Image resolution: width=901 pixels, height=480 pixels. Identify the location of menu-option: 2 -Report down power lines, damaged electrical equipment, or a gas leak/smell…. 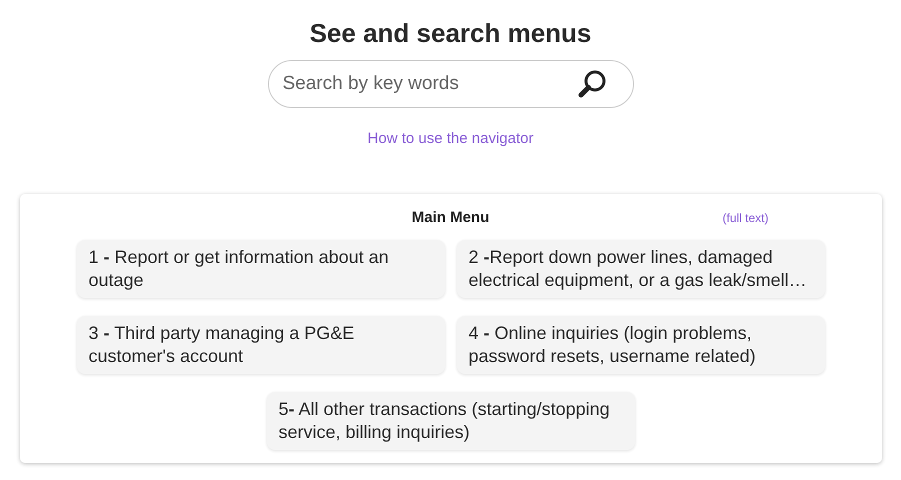
(640, 269).